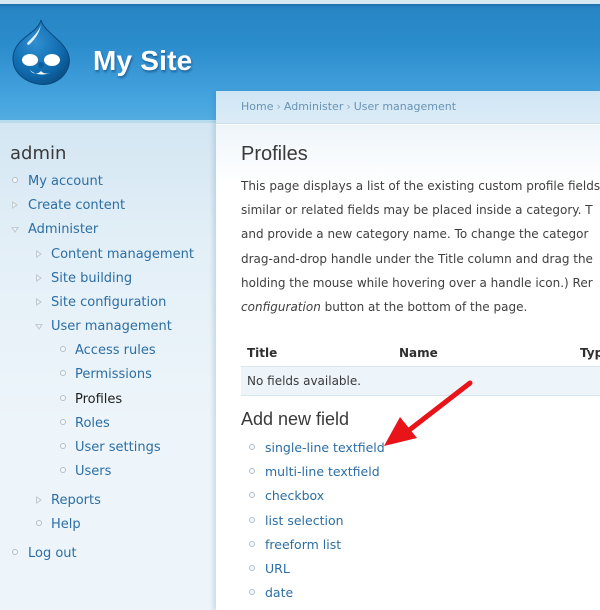 This screenshot has width=600, height=610. I want to click on add-url-link: URL, so click(277, 568).